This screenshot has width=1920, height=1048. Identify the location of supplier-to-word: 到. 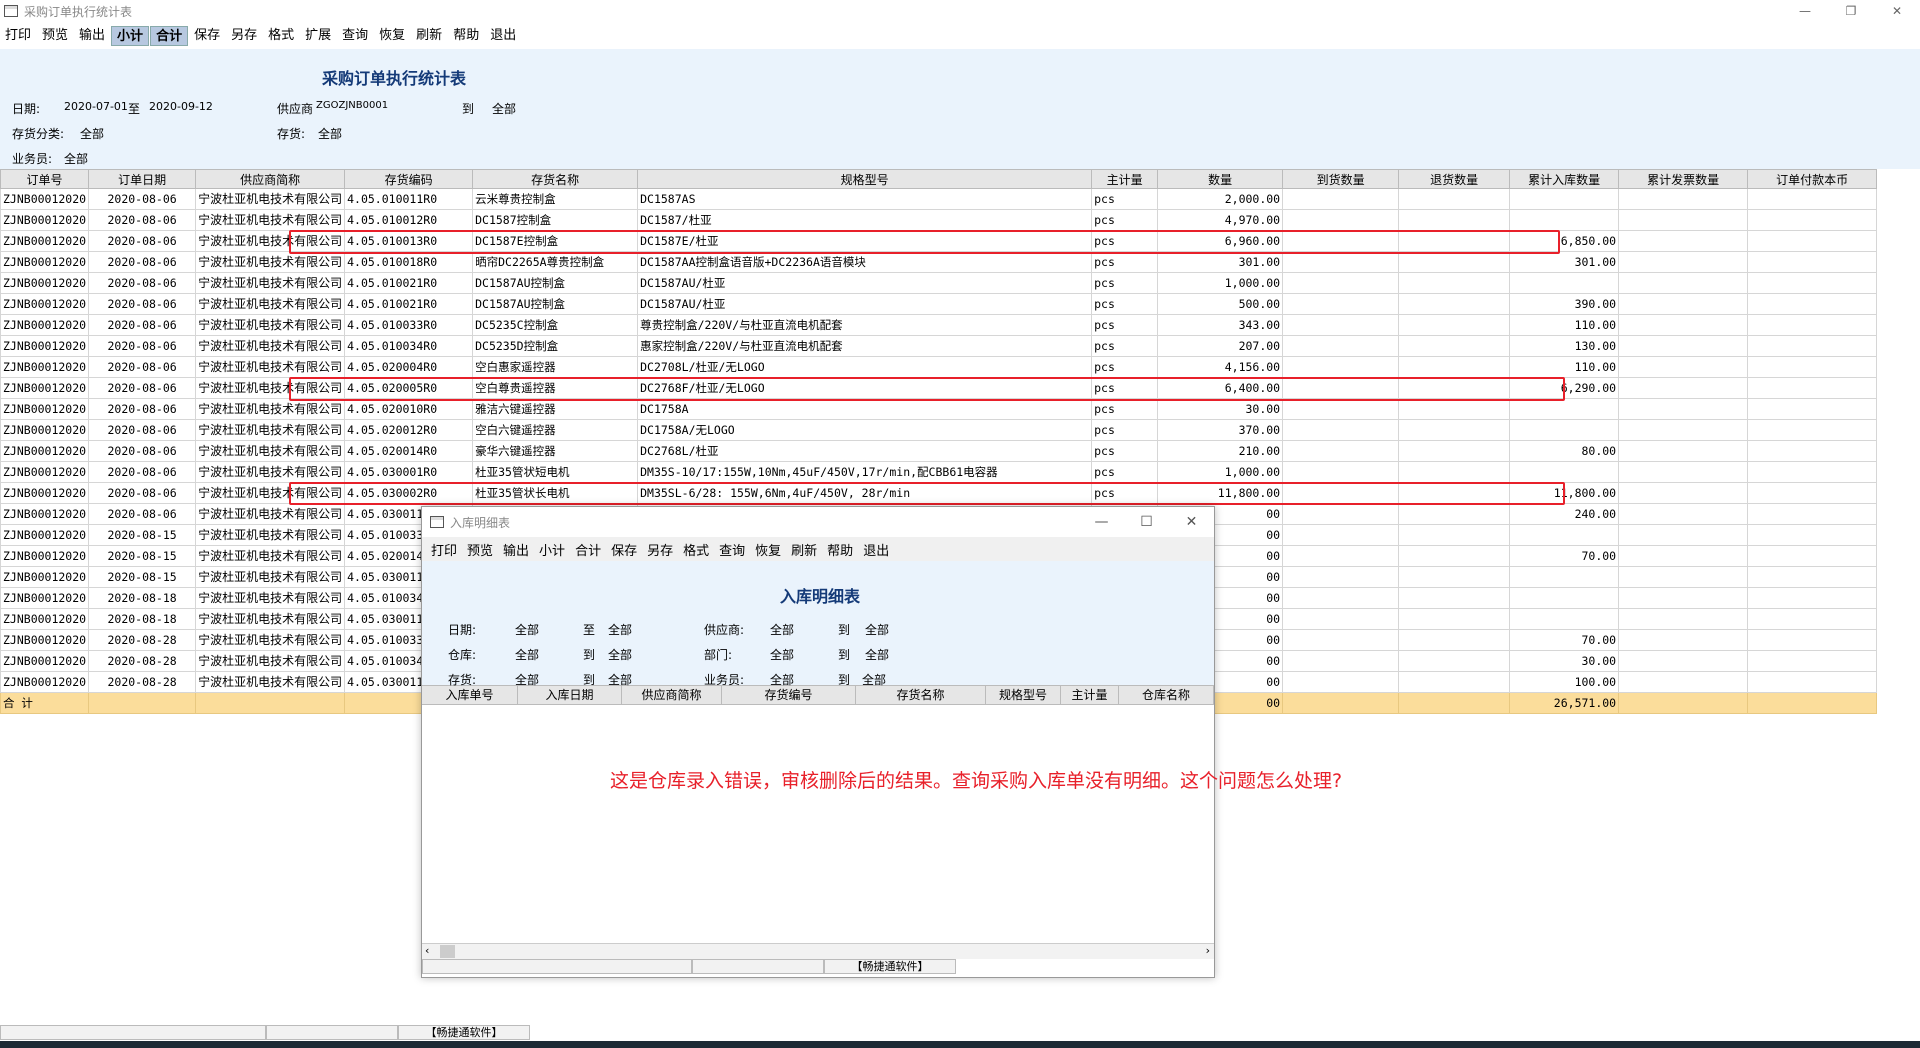
(468, 109).